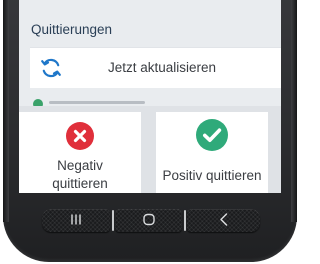  Describe the element at coordinates (212, 175) in the screenshot. I see `positive-button-label: Positiv quittieren` at that location.